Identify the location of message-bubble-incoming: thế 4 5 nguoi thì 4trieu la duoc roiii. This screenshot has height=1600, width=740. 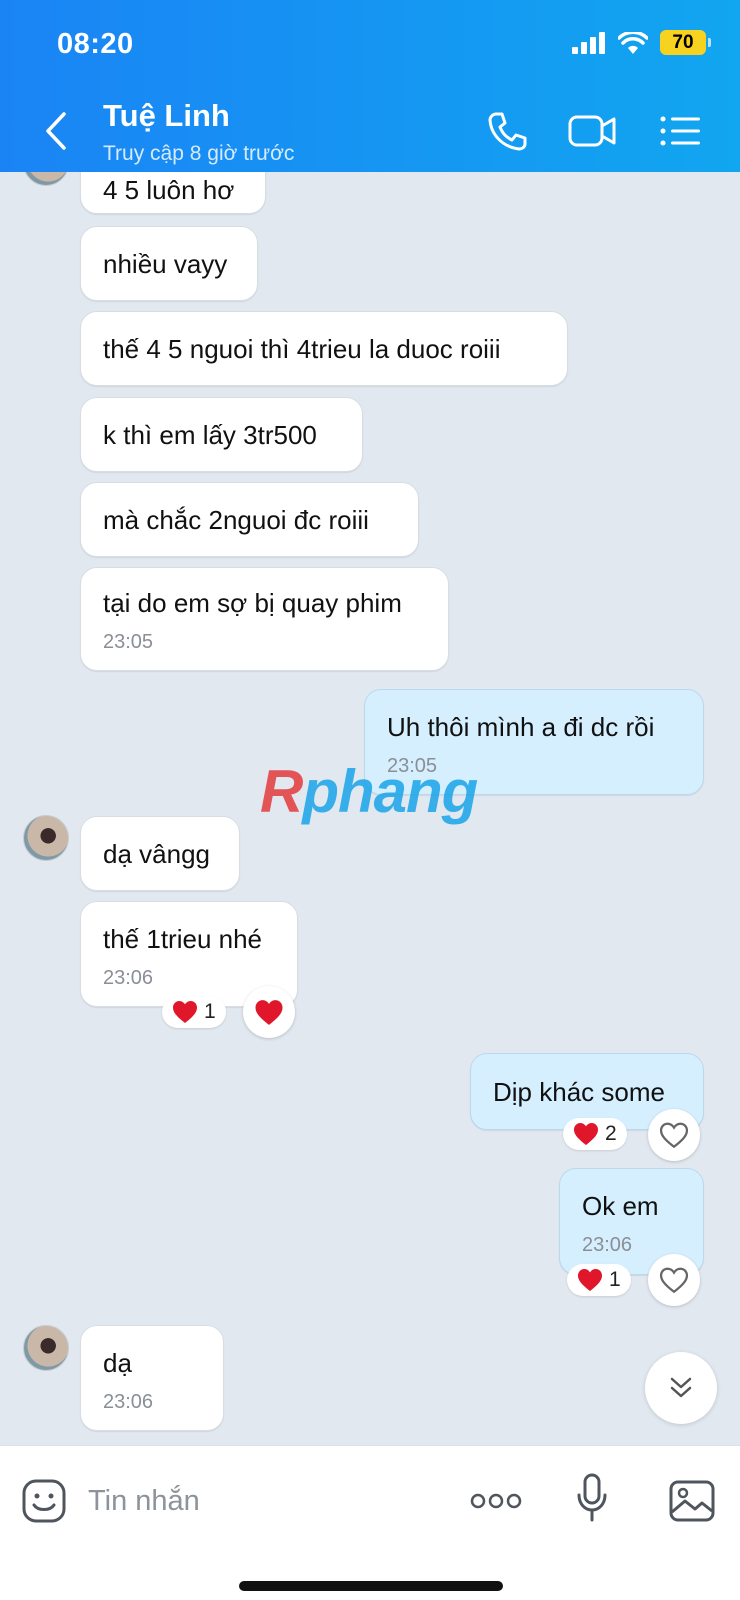
(324, 348).